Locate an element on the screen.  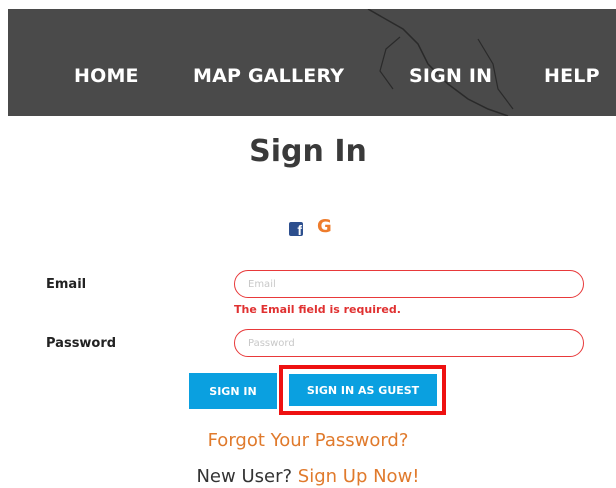
nav-home: HOME is located at coordinates (106, 76).